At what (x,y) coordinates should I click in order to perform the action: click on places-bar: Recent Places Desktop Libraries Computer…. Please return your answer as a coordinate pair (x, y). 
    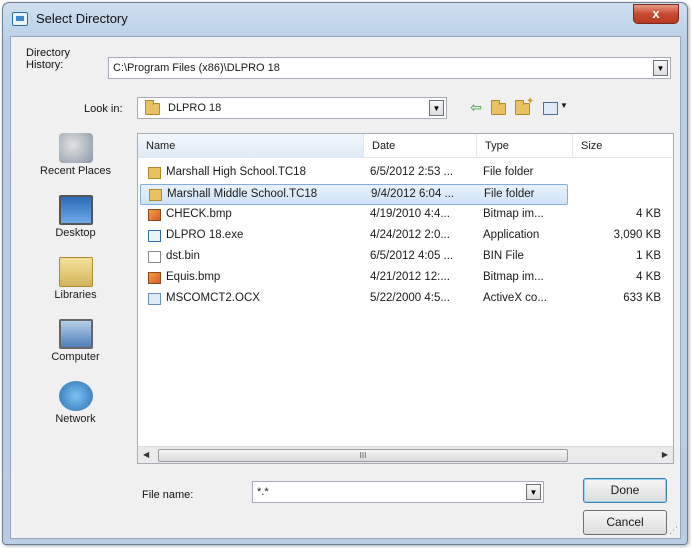
    Looking at the image, I should click on (75, 293).